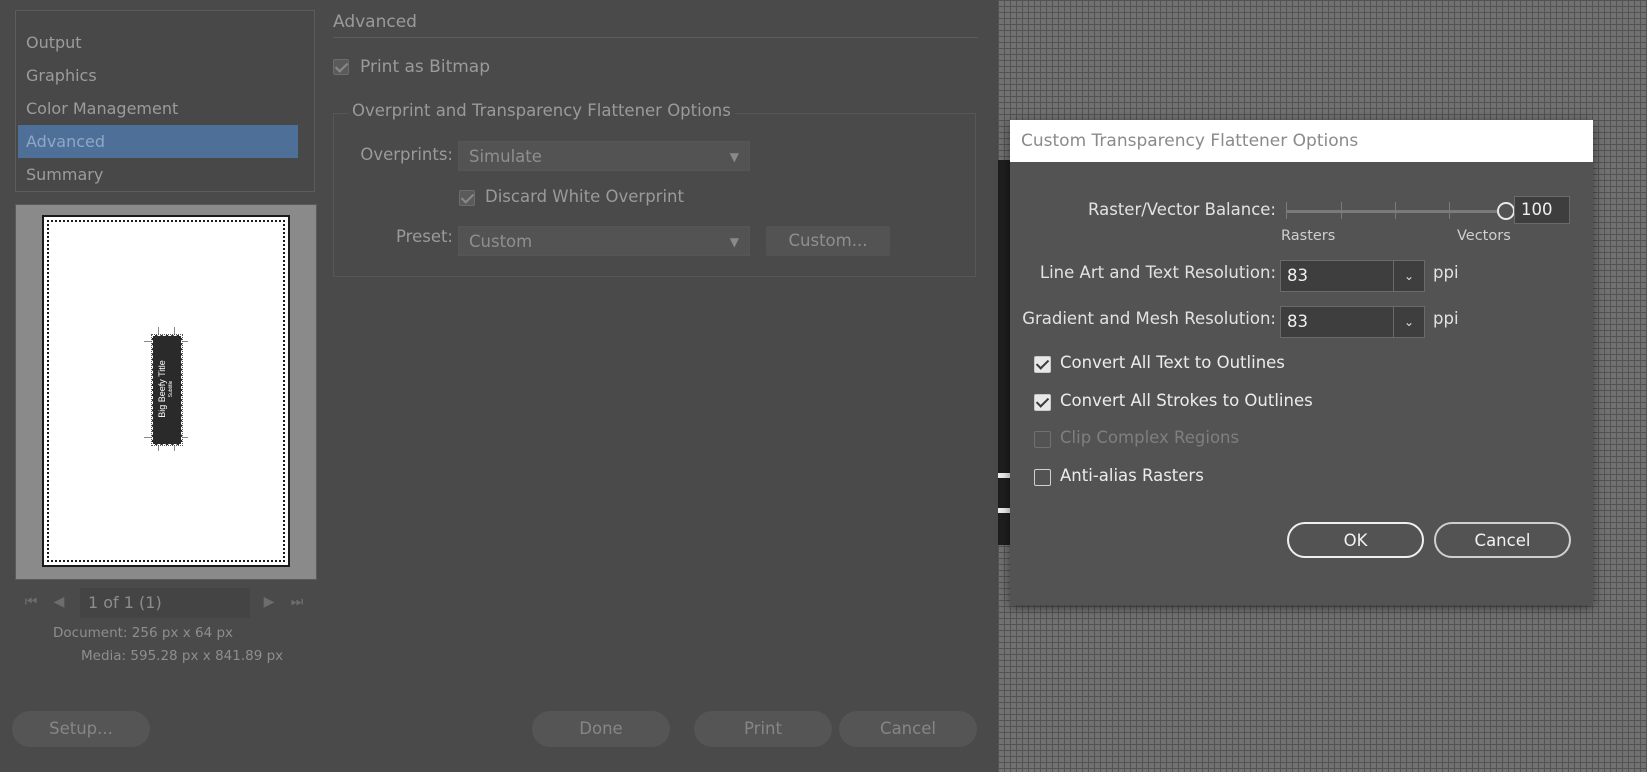 The image size is (1647, 772). What do you see at coordinates (1182, 209) in the screenshot?
I see `raster-vector-balance-label: Raster/Vector Balance:` at bounding box center [1182, 209].